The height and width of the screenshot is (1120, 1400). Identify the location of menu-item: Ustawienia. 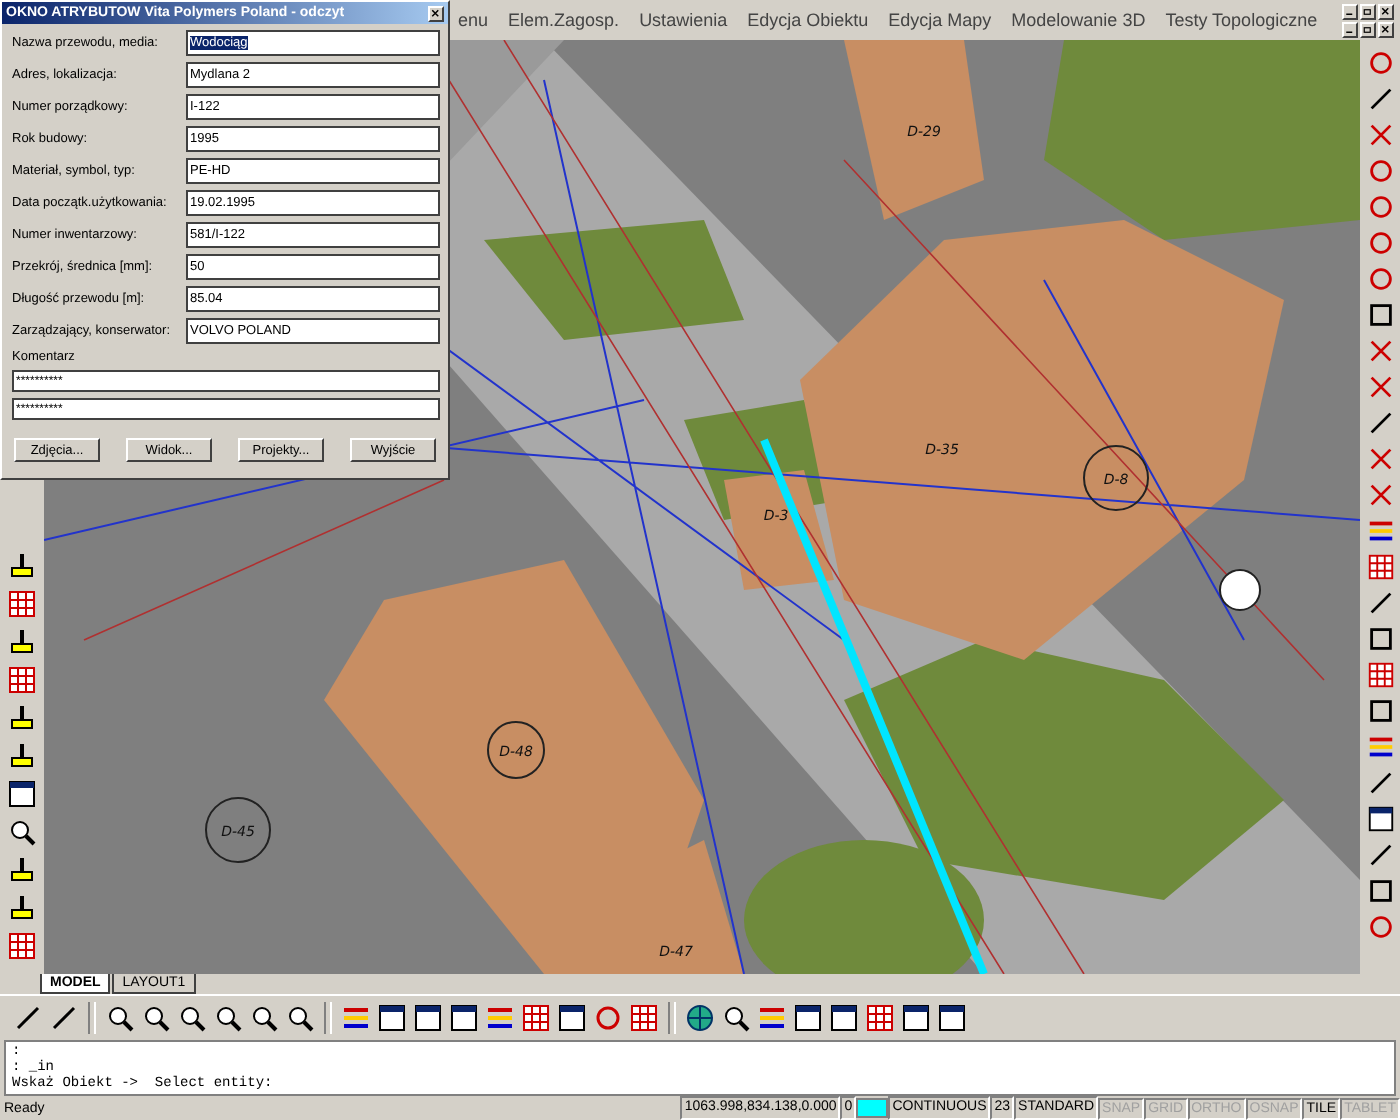
(683, 20).